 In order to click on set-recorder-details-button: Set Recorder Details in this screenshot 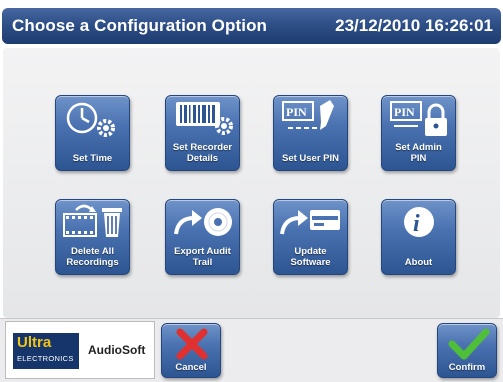, I will do `click(202, 133)`.